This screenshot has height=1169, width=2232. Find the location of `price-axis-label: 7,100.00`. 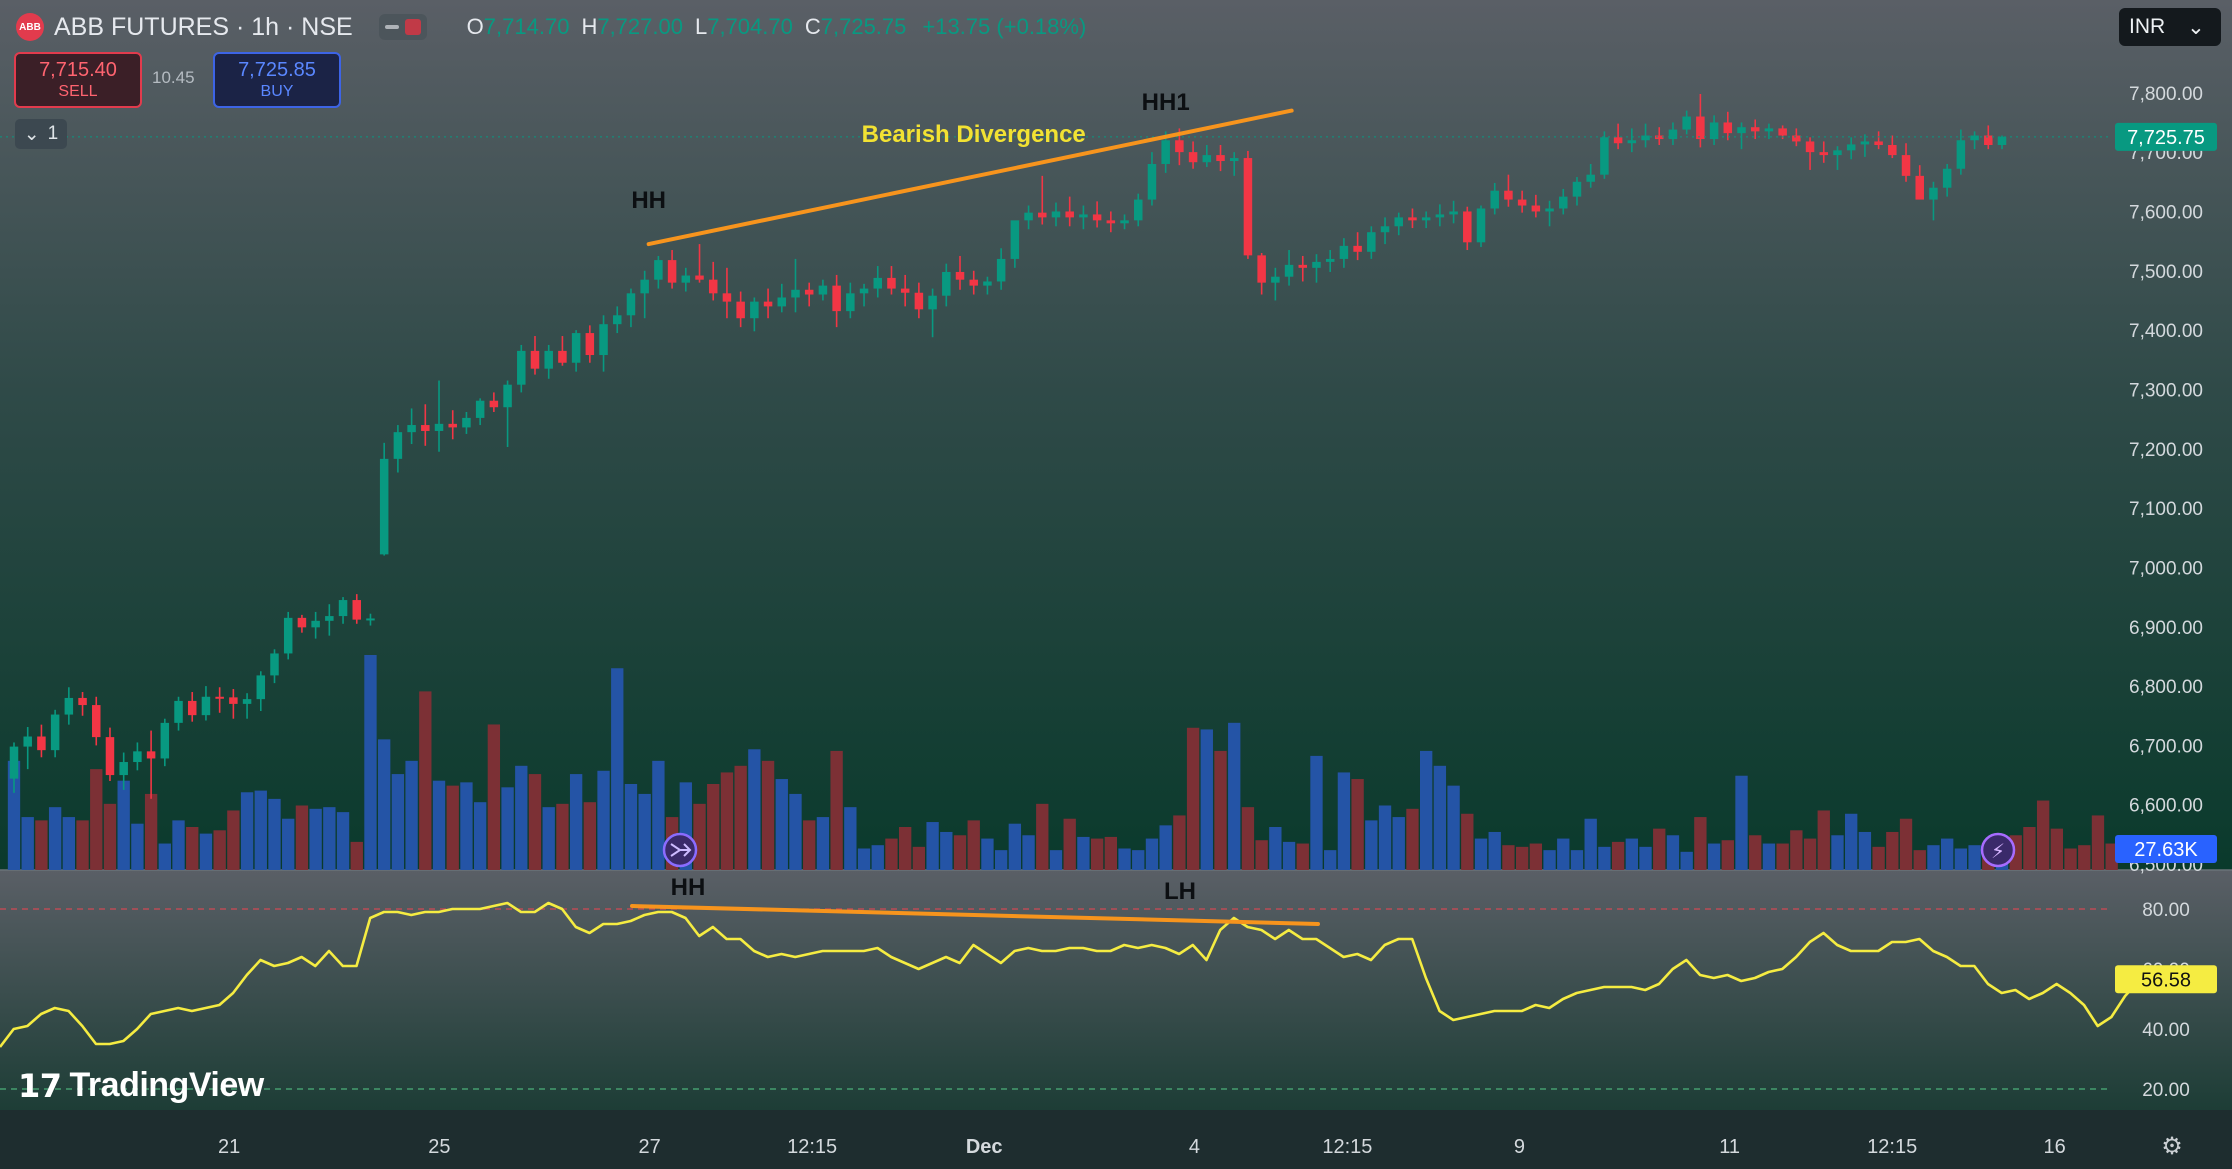

price-axis-label: 7,100.00 is located at coordinates (2166, 509).